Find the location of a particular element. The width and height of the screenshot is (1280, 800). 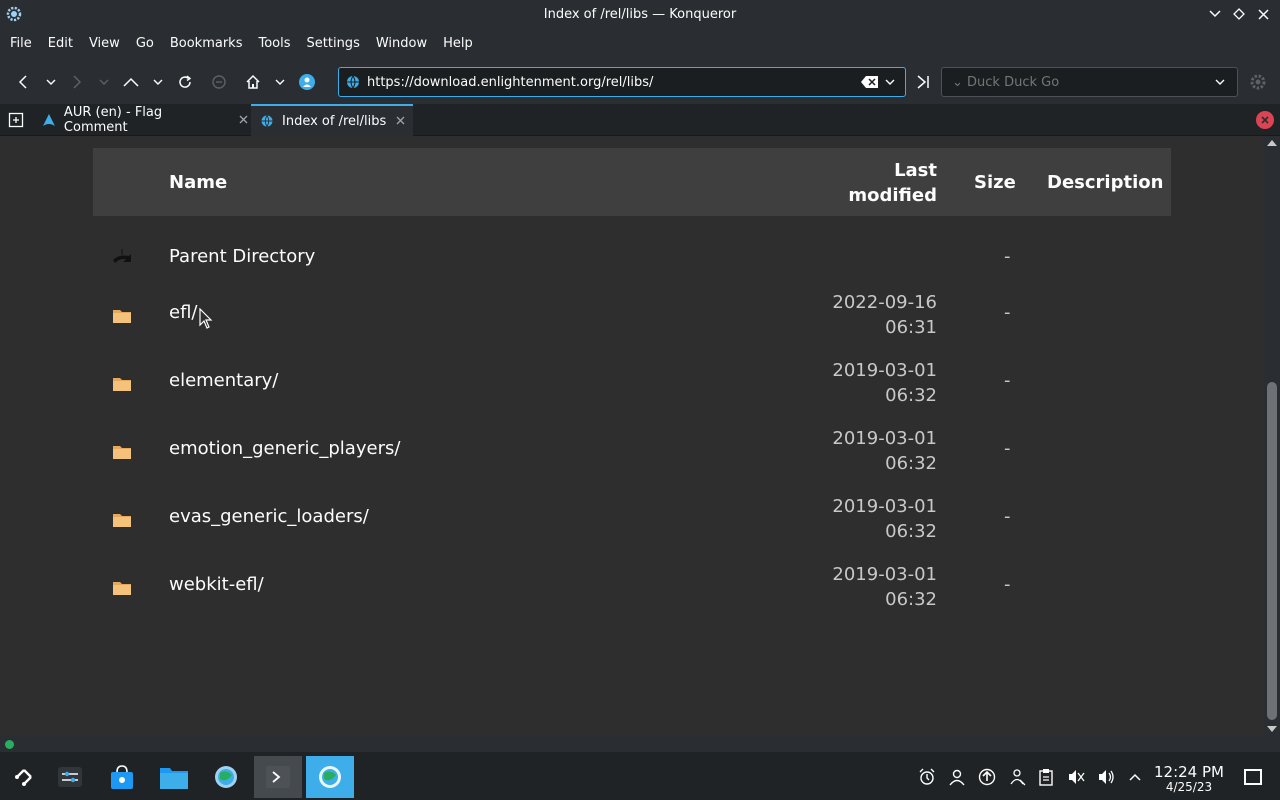

header-line: Last is located at coordinates (915, 170).